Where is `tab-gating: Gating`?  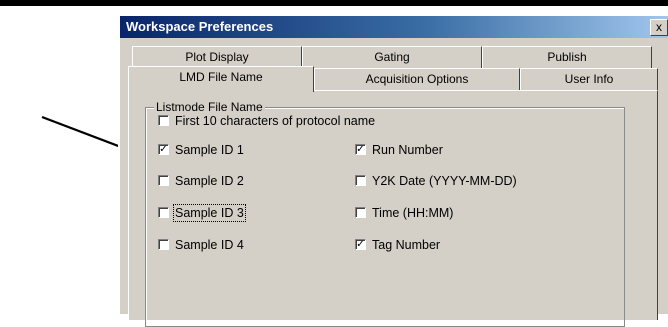
tab-gating: Gating is located at coordinates (392, 57).